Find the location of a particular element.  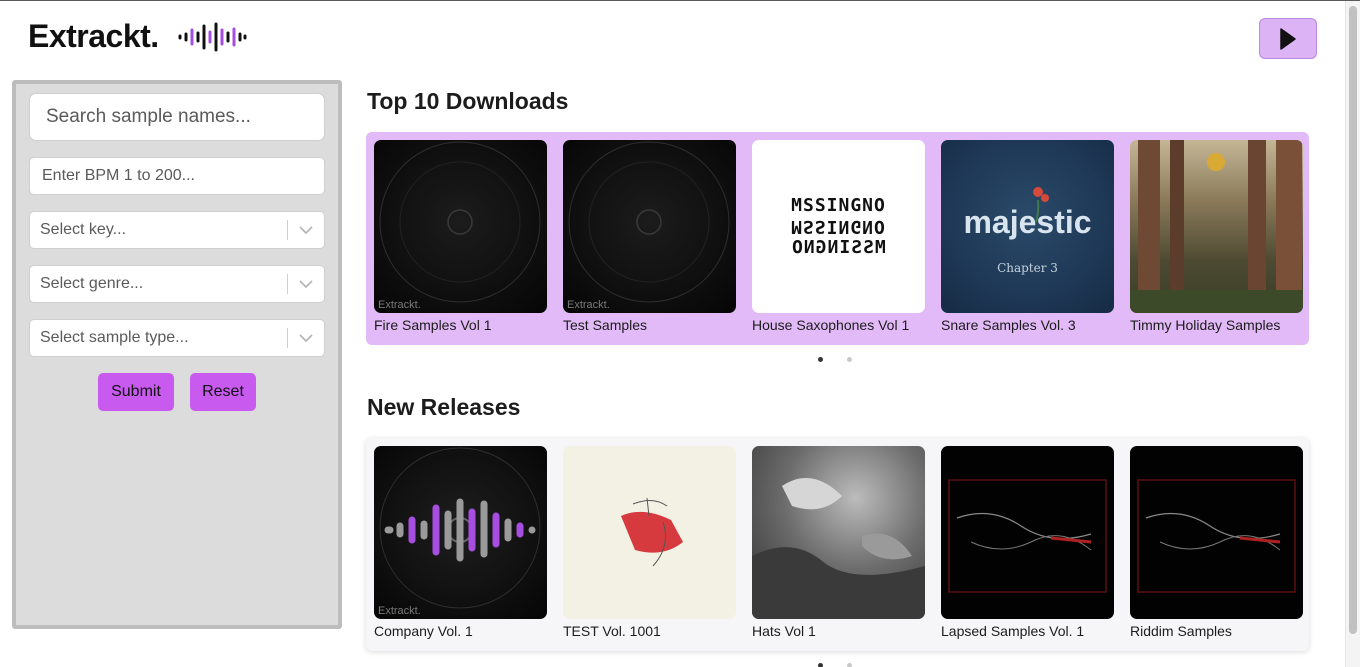

art-text-mirror: MSSINGNO is located at coordinates (838, 226).